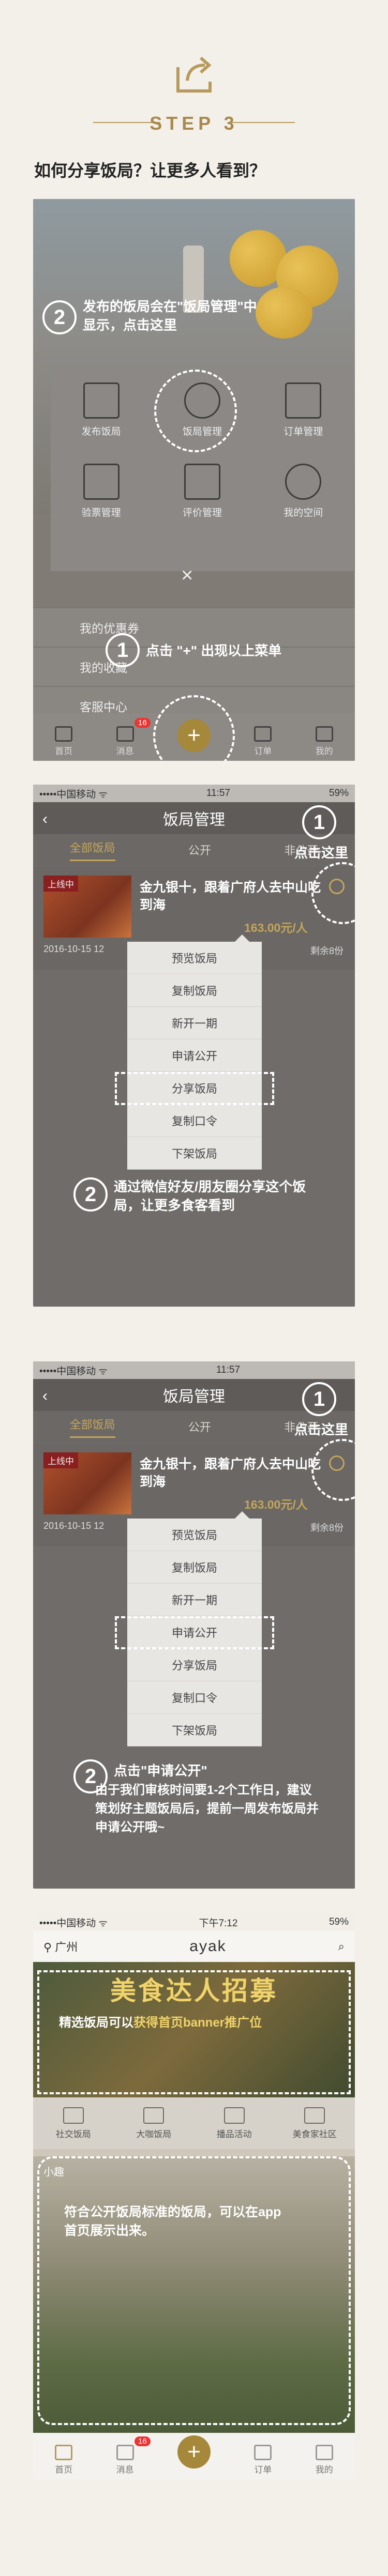  Describe the element at coordinates (143, 723) in the screenshot. I see `message-badge: 16` at that location.